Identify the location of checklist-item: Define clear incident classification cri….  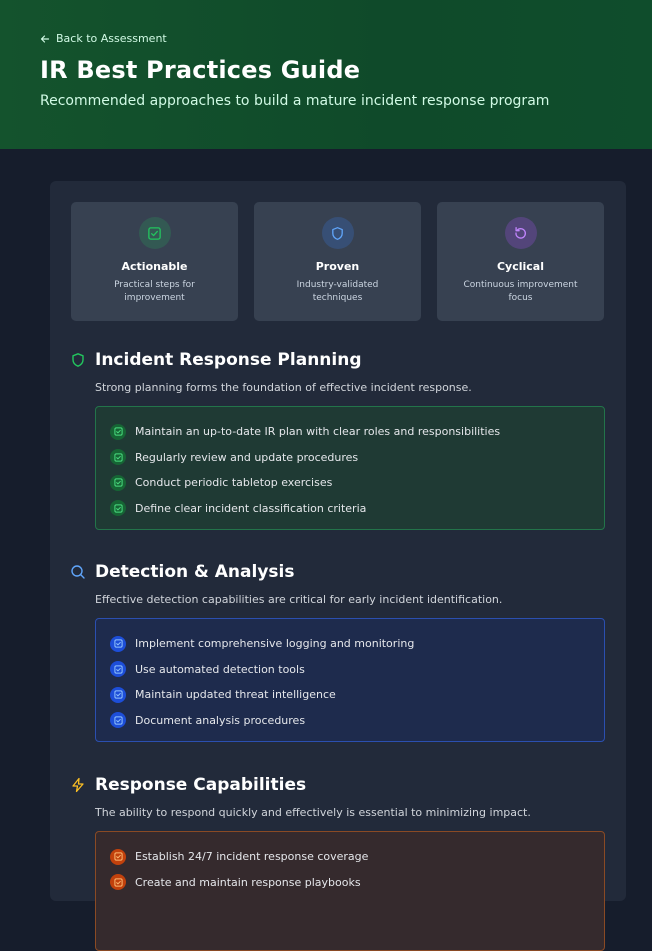
(350, 509).